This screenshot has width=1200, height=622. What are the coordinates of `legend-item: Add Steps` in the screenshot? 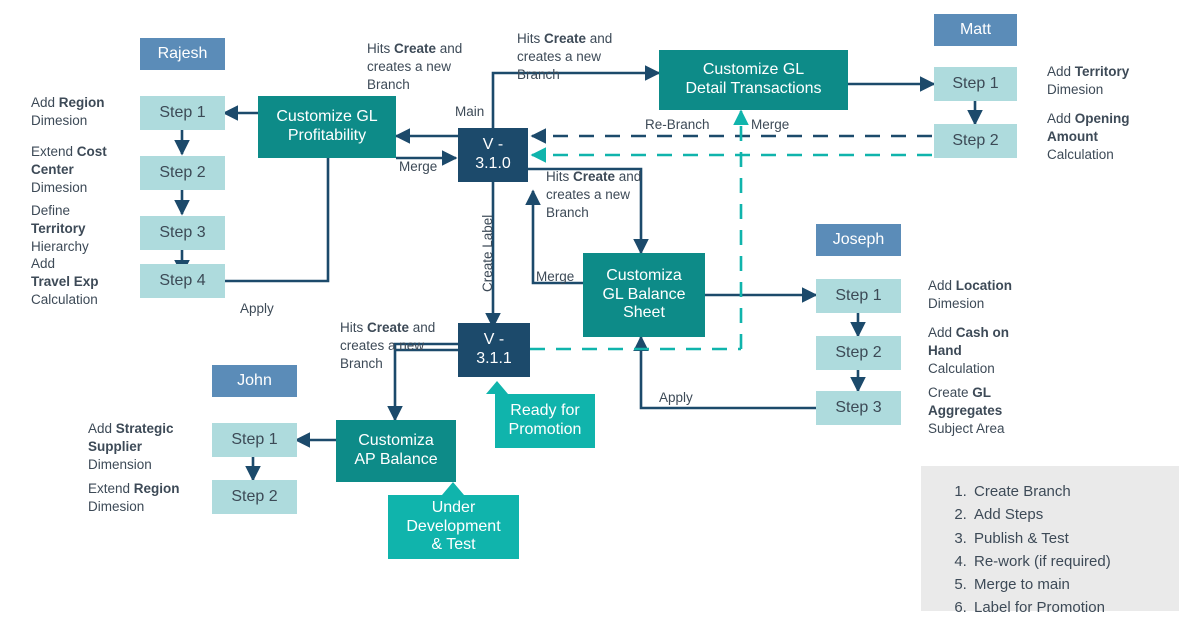 It's located at (1066, 514).